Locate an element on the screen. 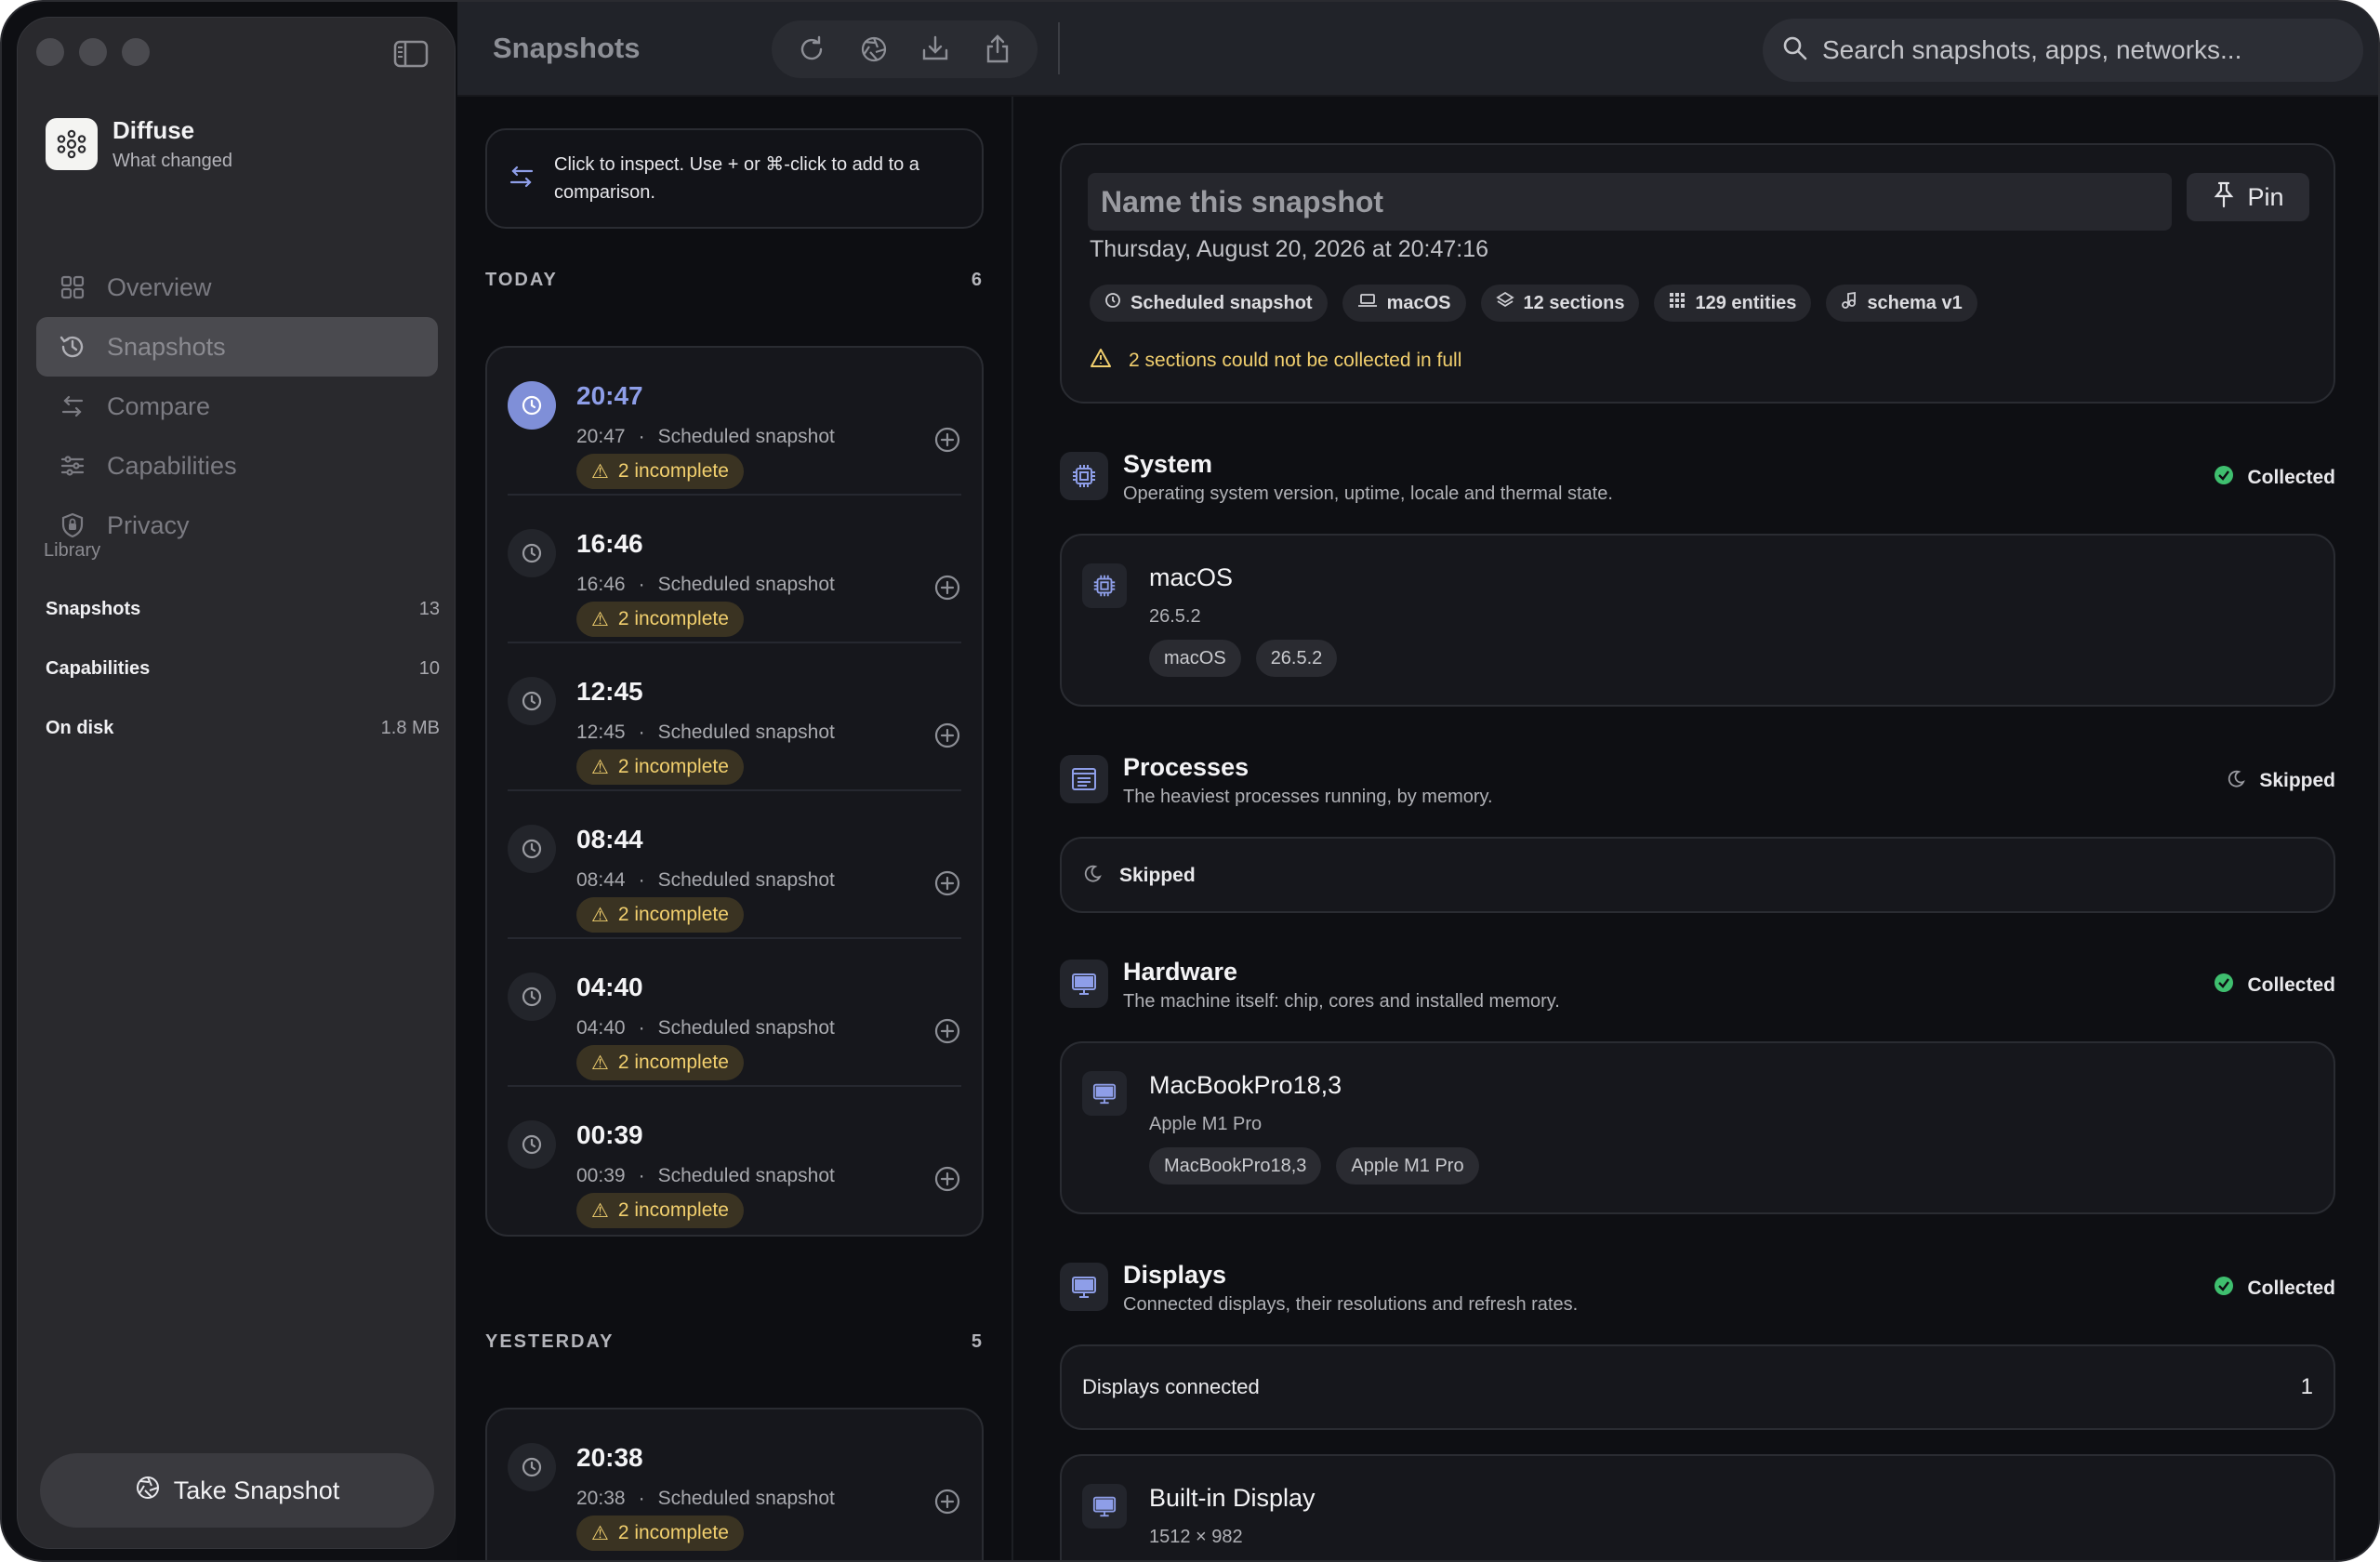 Image resolution: width=2380 pixels, height=1562 pixels. zoom-window-button is located at coordinates (136, 52).